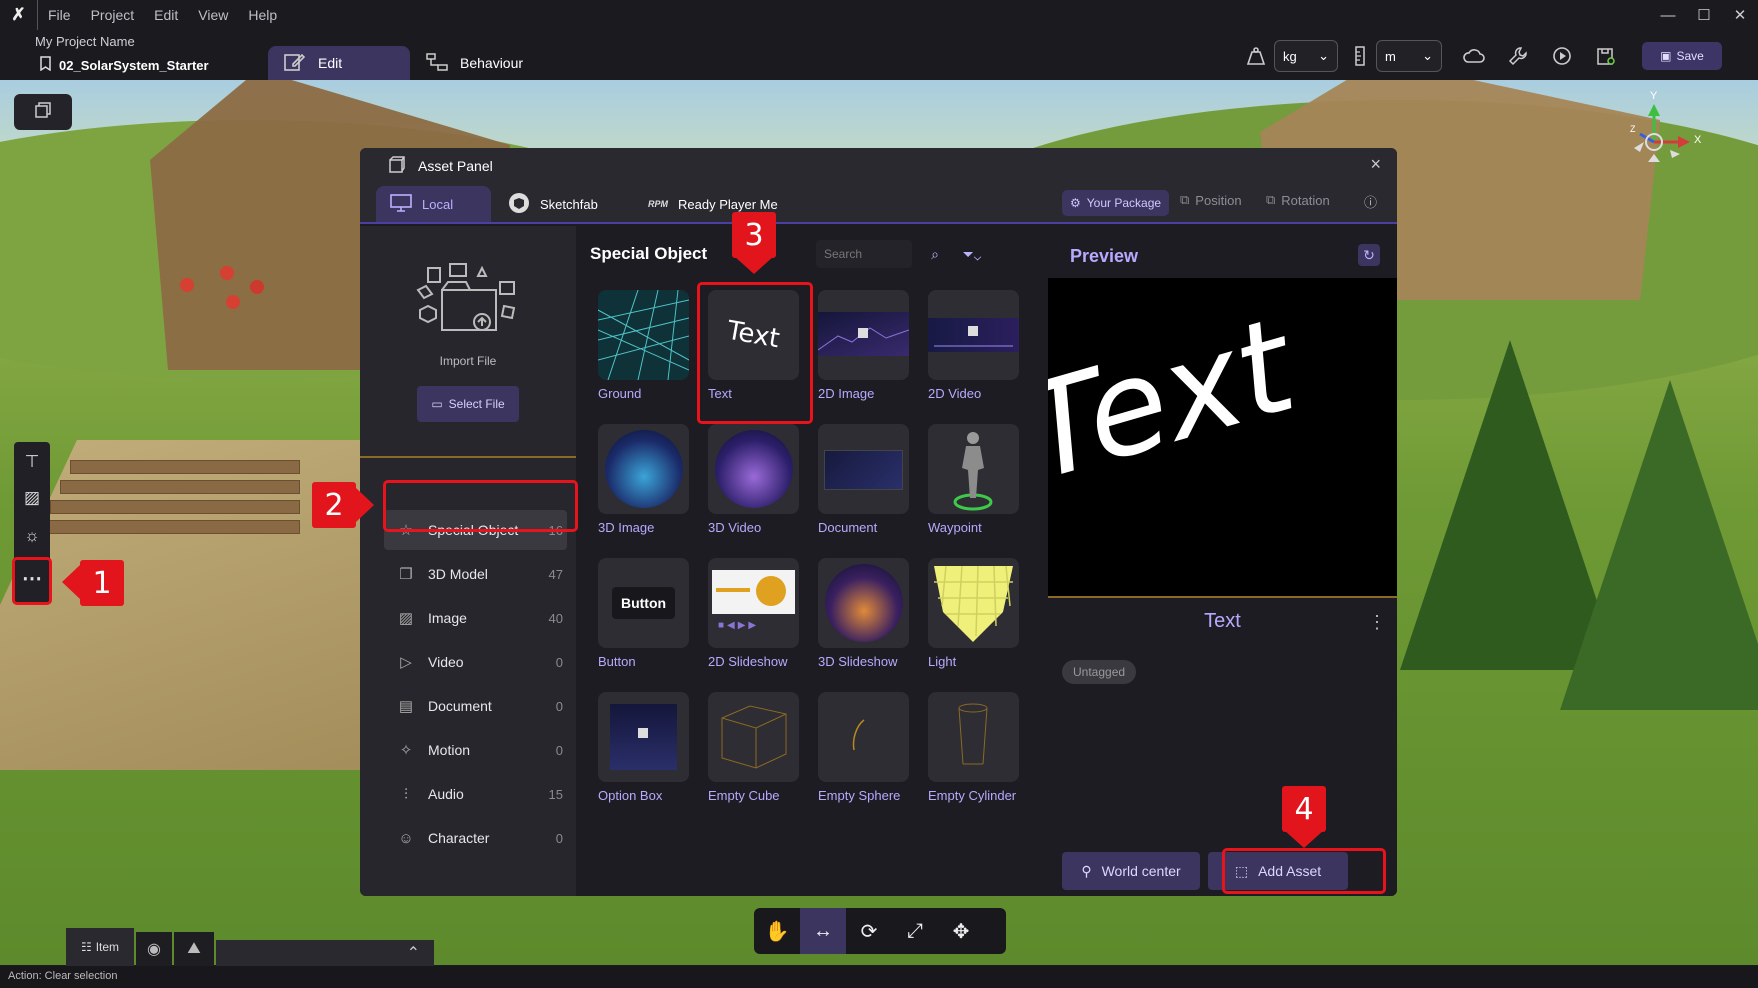 The image size is (1758, 988). Describe the element at coordinates (823, 931) in the screenshot. I see `move-tool-button: ↔` at that location.